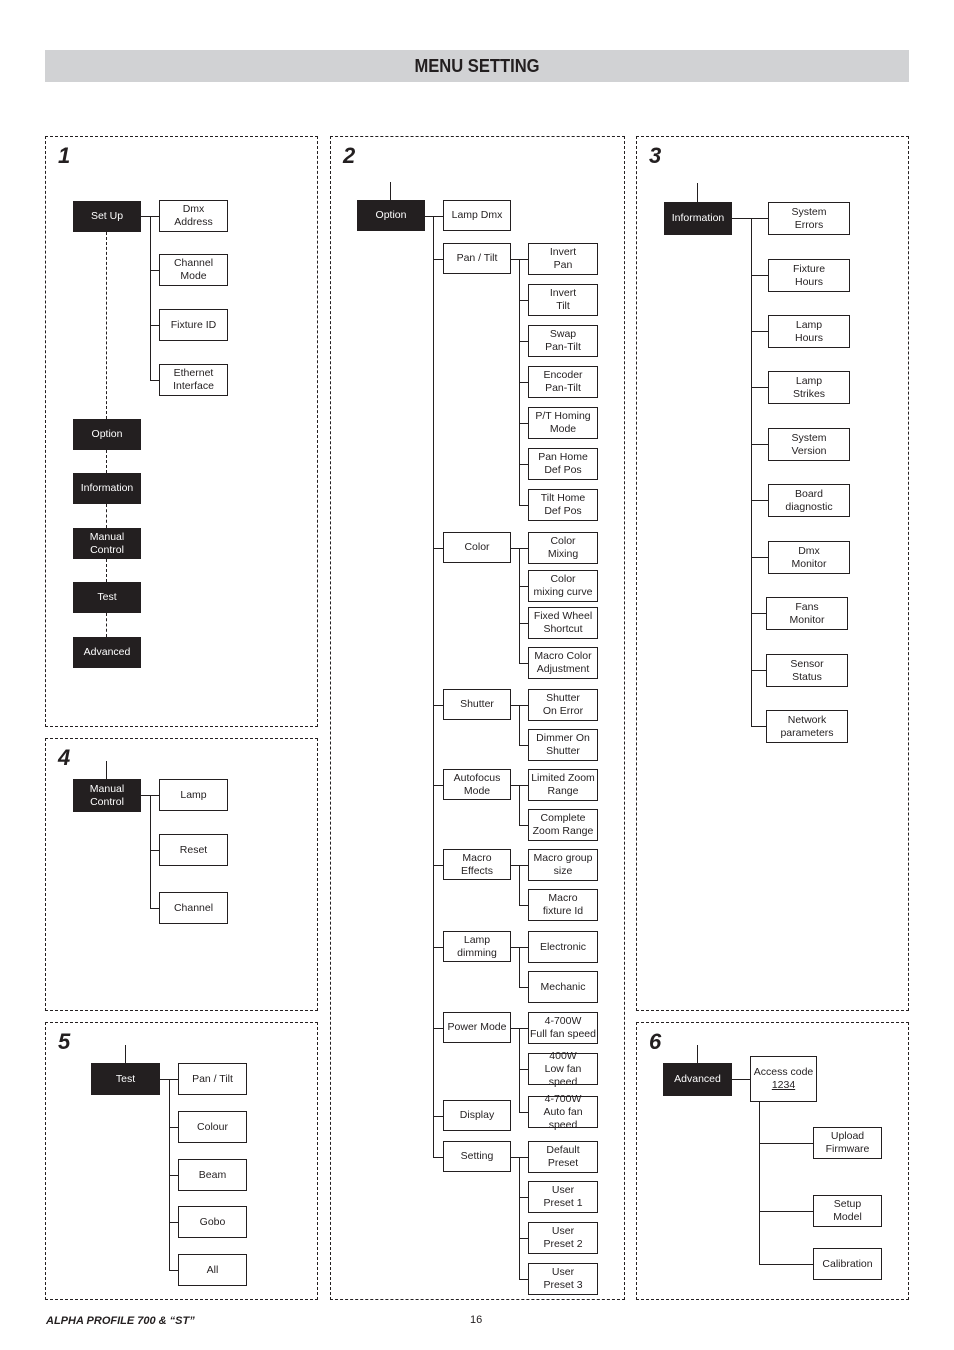  Describe the element at coordinates (477, 66) in the screenshot. I see `page-title-bar: MENU SETTING` at that location.